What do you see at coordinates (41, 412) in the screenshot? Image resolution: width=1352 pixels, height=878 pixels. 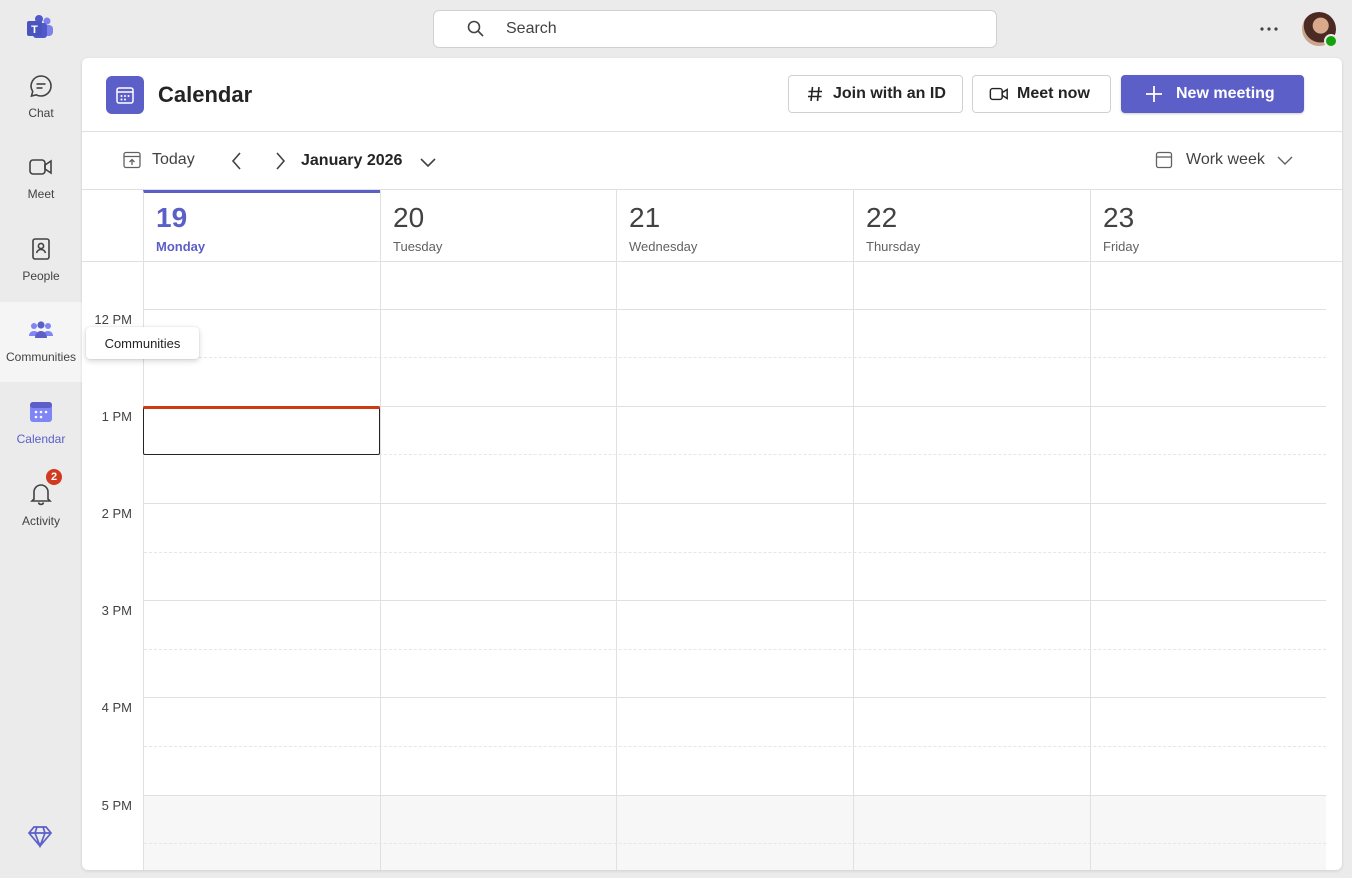 I see `calendar-icon` at bounding box center [41, 412].